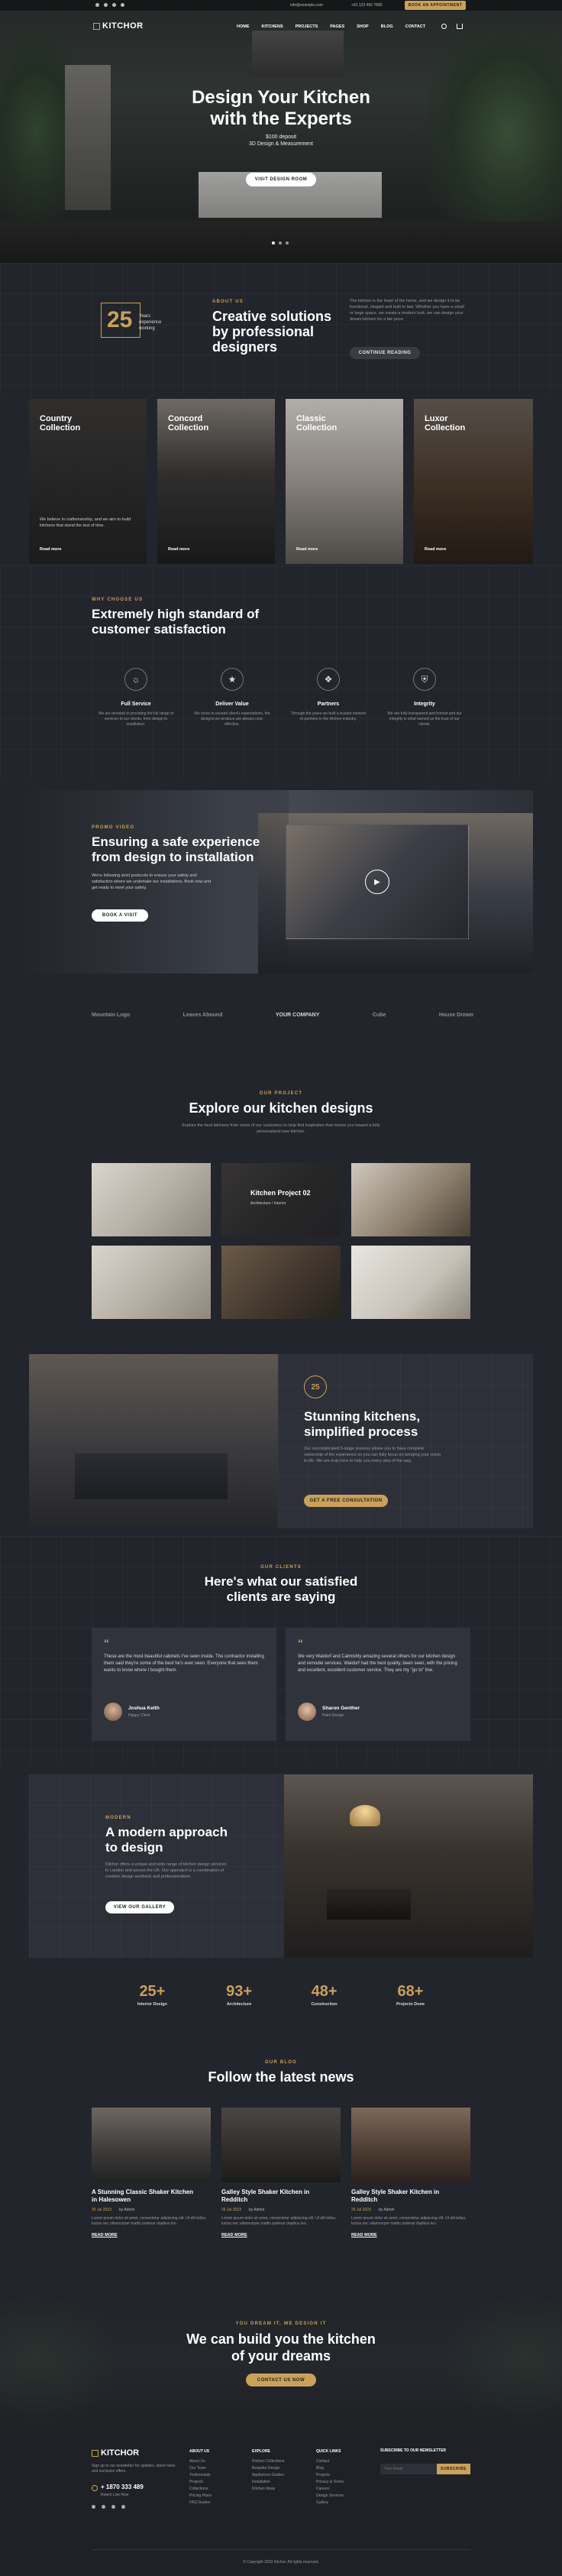 The image size is (562, 2576). Describe the element at coordinates (268, 2489) in the screenshot. I see `footer-link: Kitchen Ideas` at that location.